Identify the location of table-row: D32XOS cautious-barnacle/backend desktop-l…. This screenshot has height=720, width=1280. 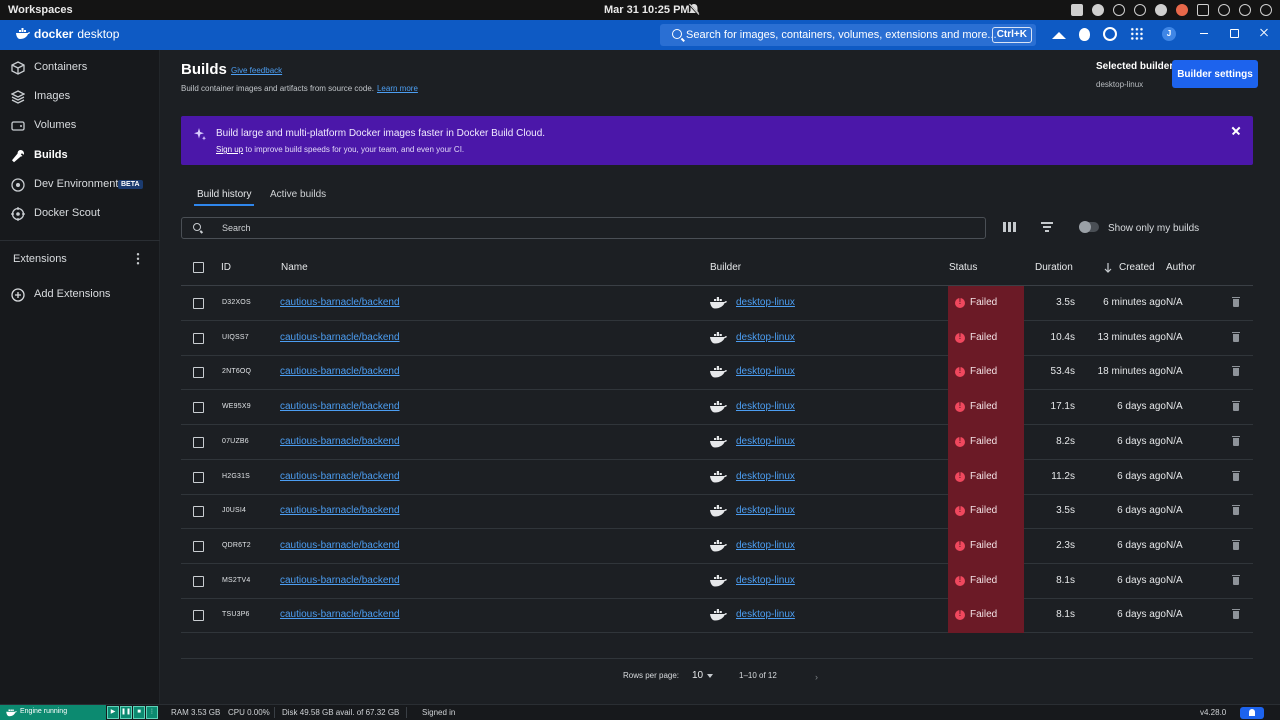
(717, 303).